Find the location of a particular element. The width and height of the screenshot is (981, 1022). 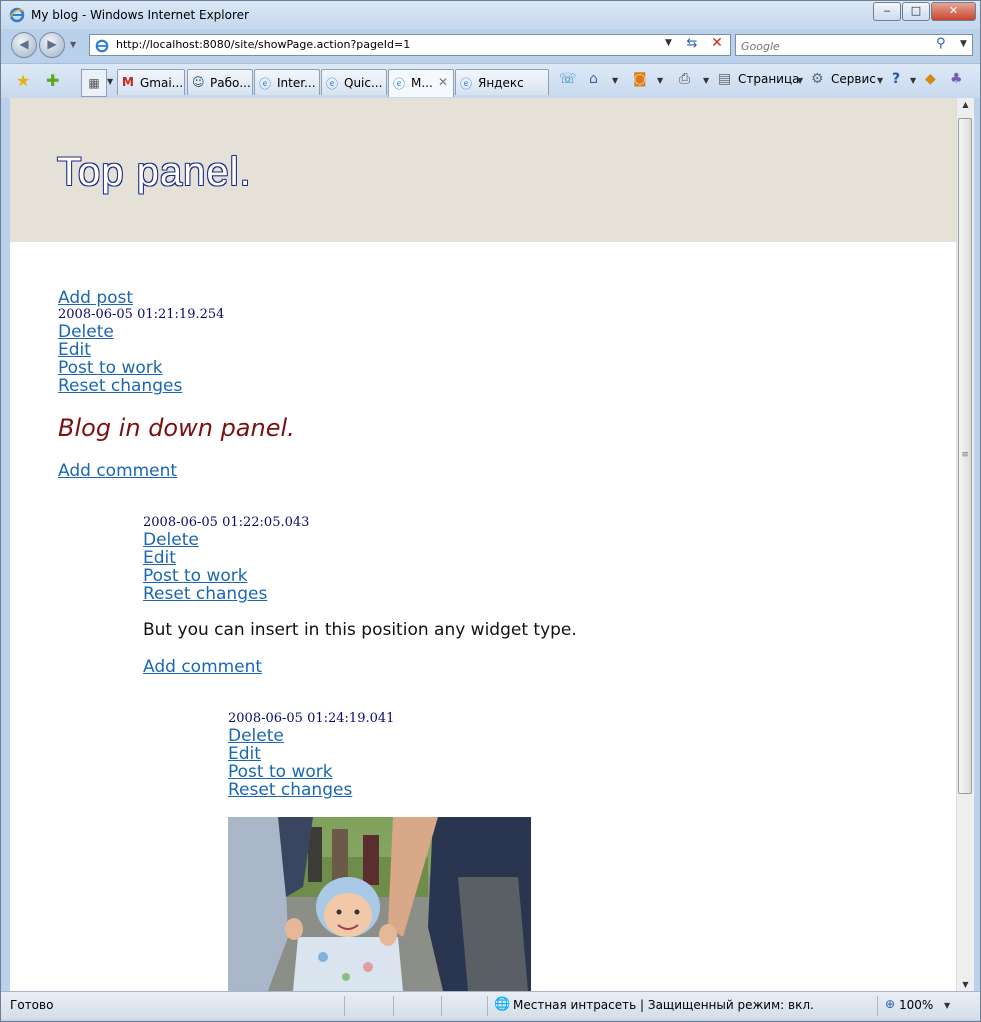

refresh-icon: ⇆ is located at coordinates (692, 45).